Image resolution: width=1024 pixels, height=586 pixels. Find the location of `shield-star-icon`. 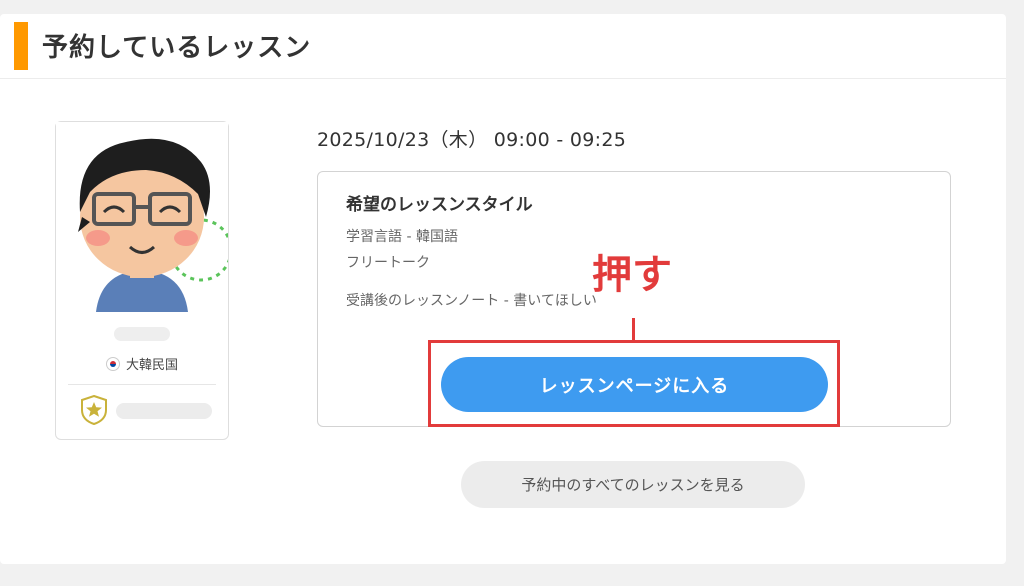

shield-star-icon is located at coordinates (94, 410).